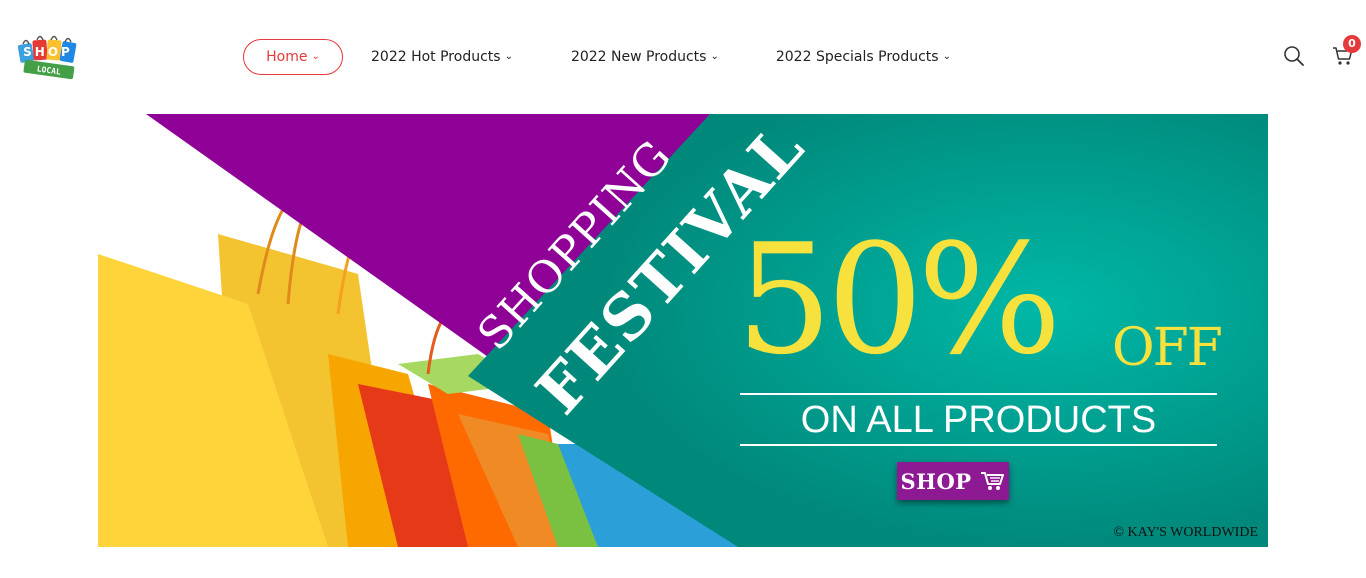 This screenshot has height=578, width=1366. What do you see at coordinates (899, 299) in the screenshot?
I see `banner-discount: 50%` at bounding box center [899, 299].